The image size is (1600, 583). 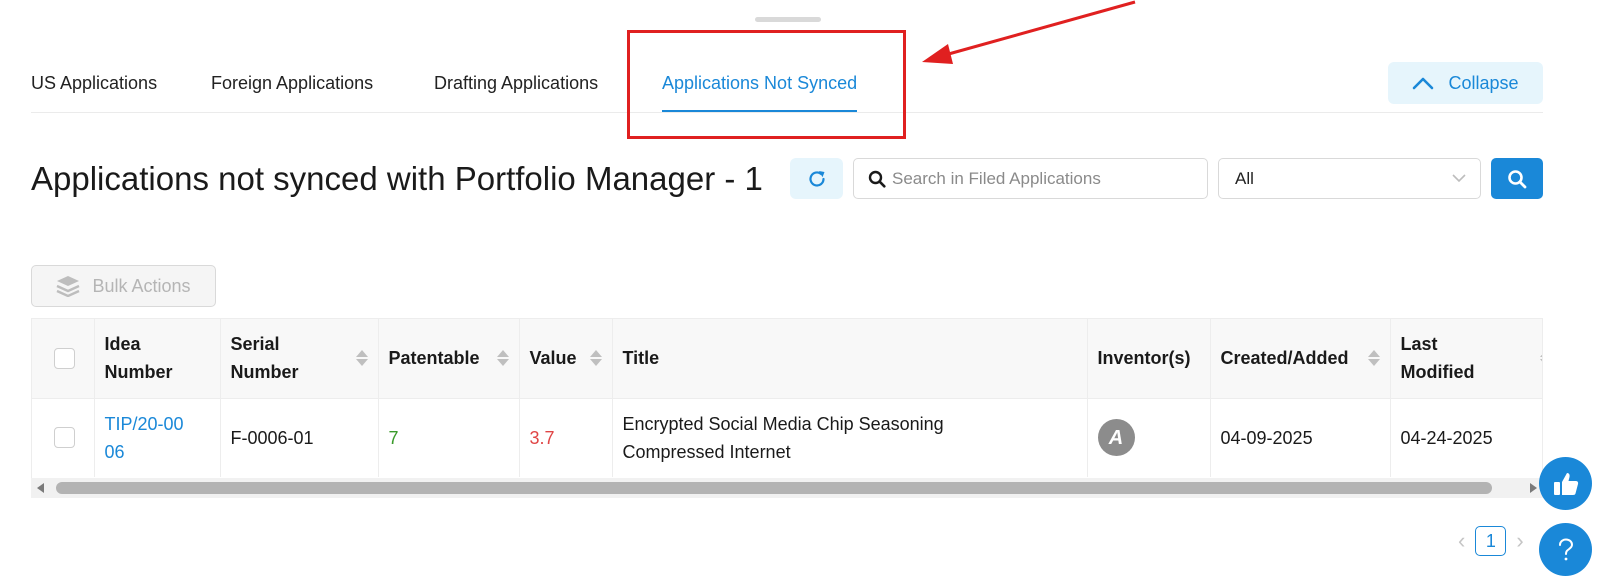 I want to click on horizontal-scrollbar, so click(x=787, y=488).